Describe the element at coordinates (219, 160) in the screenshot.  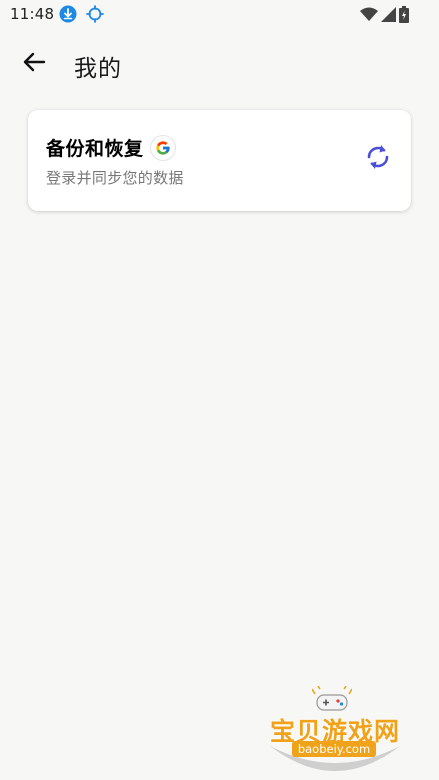
I see `backup-restore-card: 备份和恢复 登录并同步您的数据` at that location.